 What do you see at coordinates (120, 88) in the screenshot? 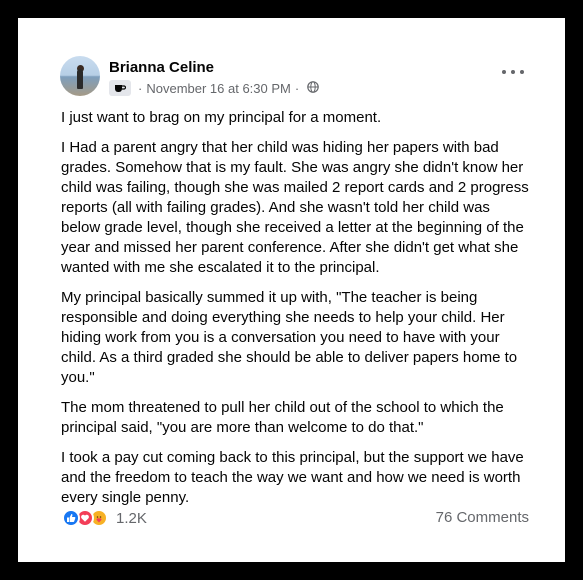
I see `coffee-cup-icon` at bounding box center [120, 88].